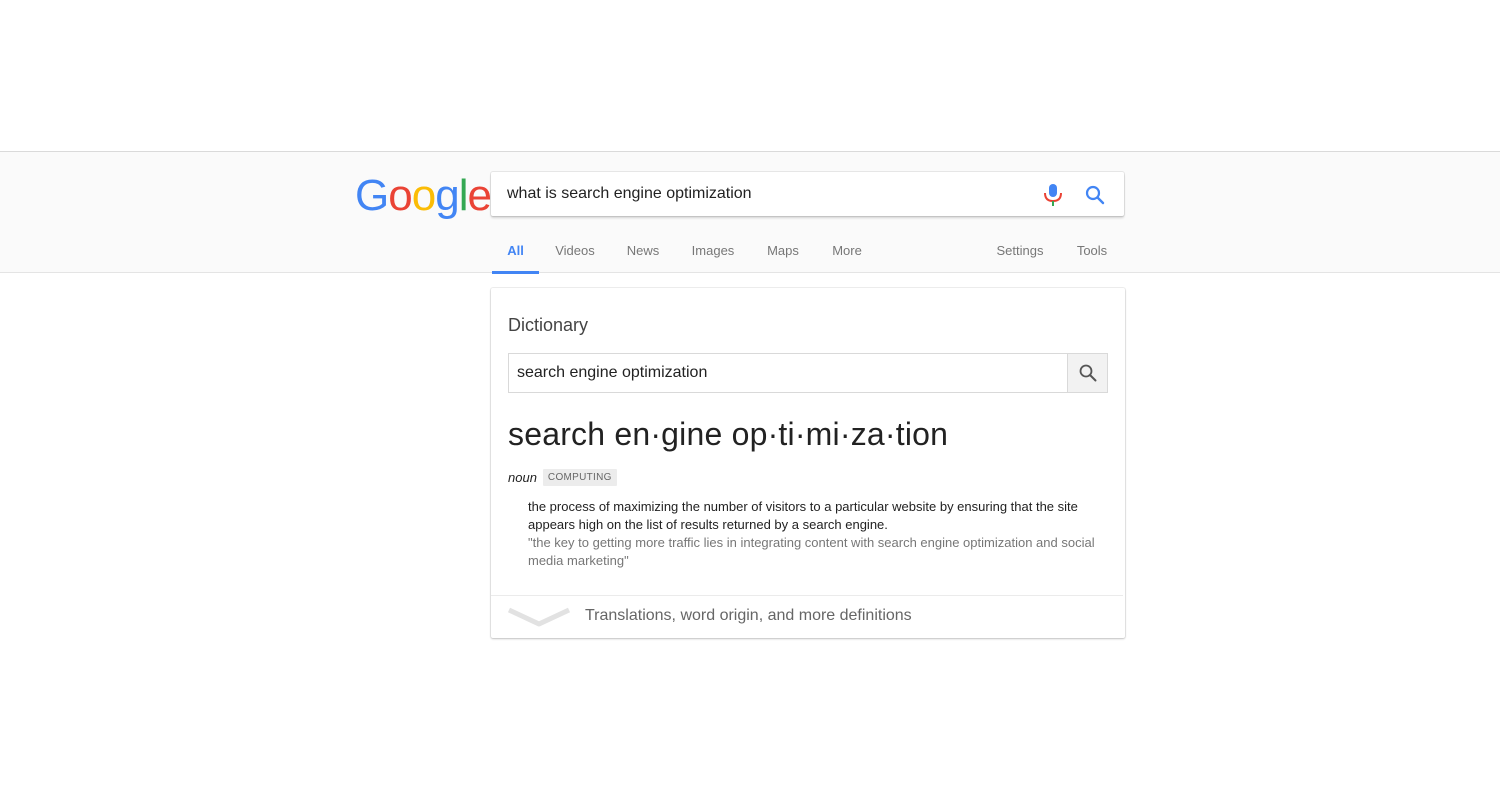 The width and height of the screenshot is (1500, 800). Describe the element at coordinates (847, 255) in the screenshot. I see `tab-more: More` at that location.